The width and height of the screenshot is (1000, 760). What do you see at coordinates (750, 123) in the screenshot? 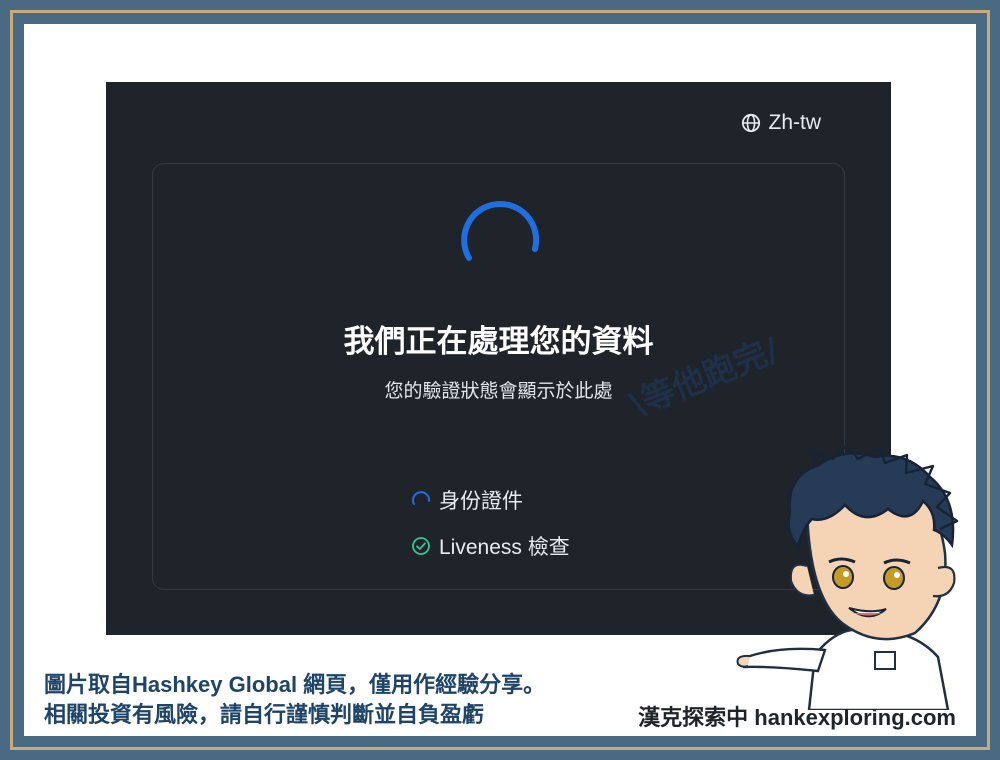
I see `globe-icon` at bounding box center [750, 123].